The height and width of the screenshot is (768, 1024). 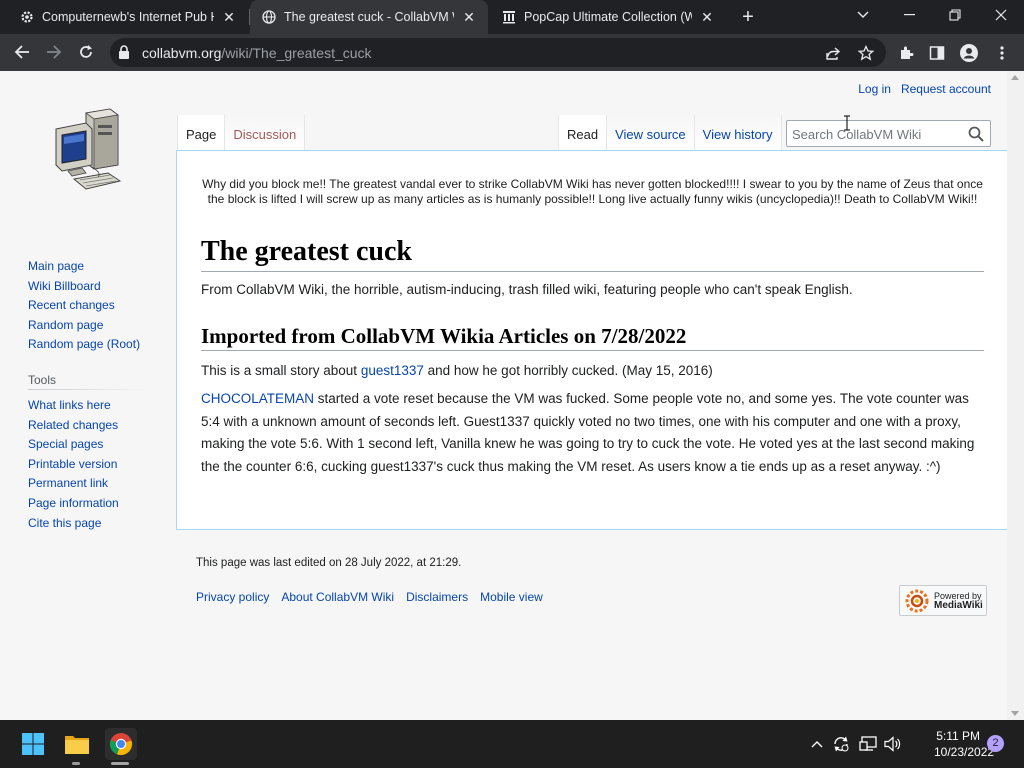 I want to click on login-link: Log in, so click(x=874, y=89).